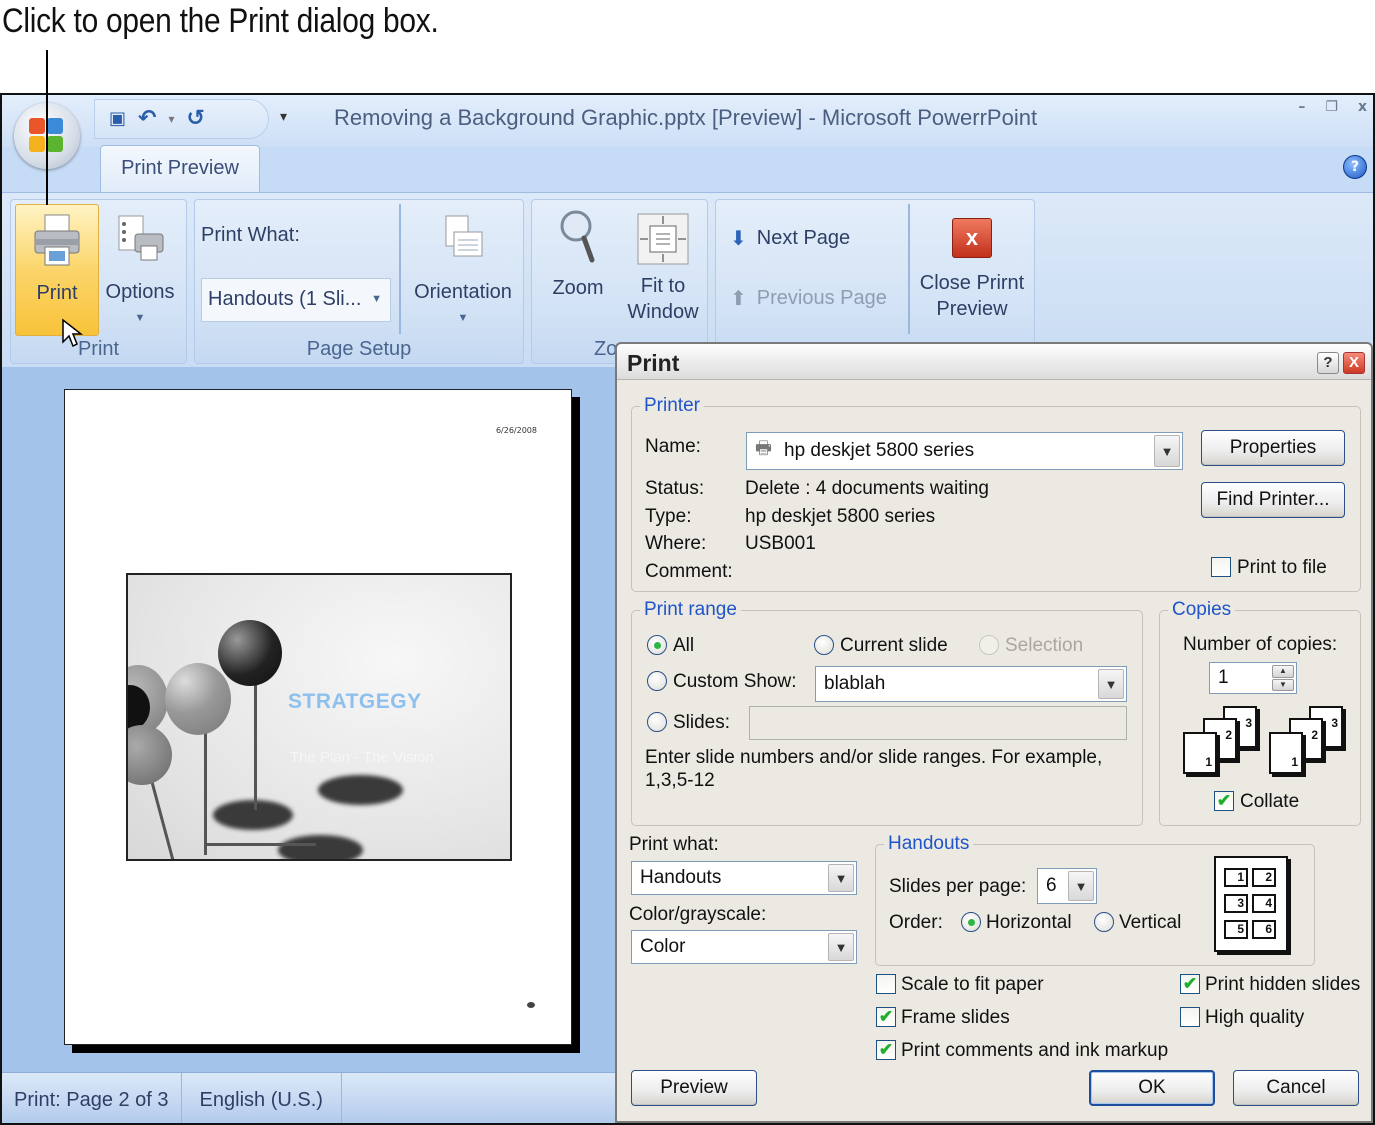  I want to click on handout-layout-preview: 1 2 3 4 5 6, so click(1251, 904).